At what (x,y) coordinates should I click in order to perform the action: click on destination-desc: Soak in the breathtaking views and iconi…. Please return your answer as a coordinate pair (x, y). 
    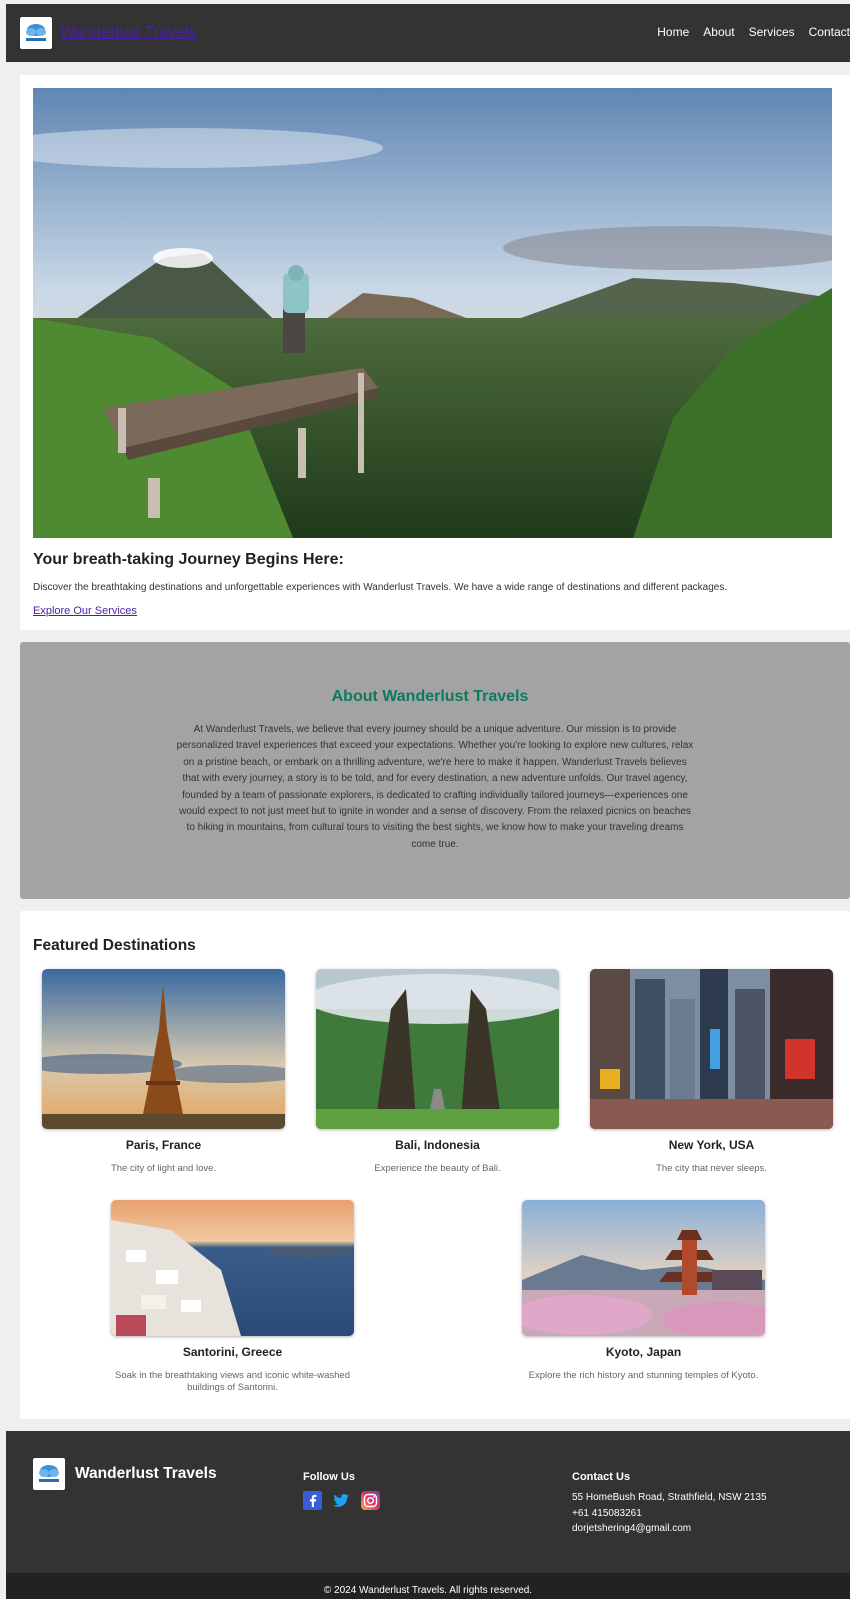
    Looking at the image, I should click on (232, 1381).